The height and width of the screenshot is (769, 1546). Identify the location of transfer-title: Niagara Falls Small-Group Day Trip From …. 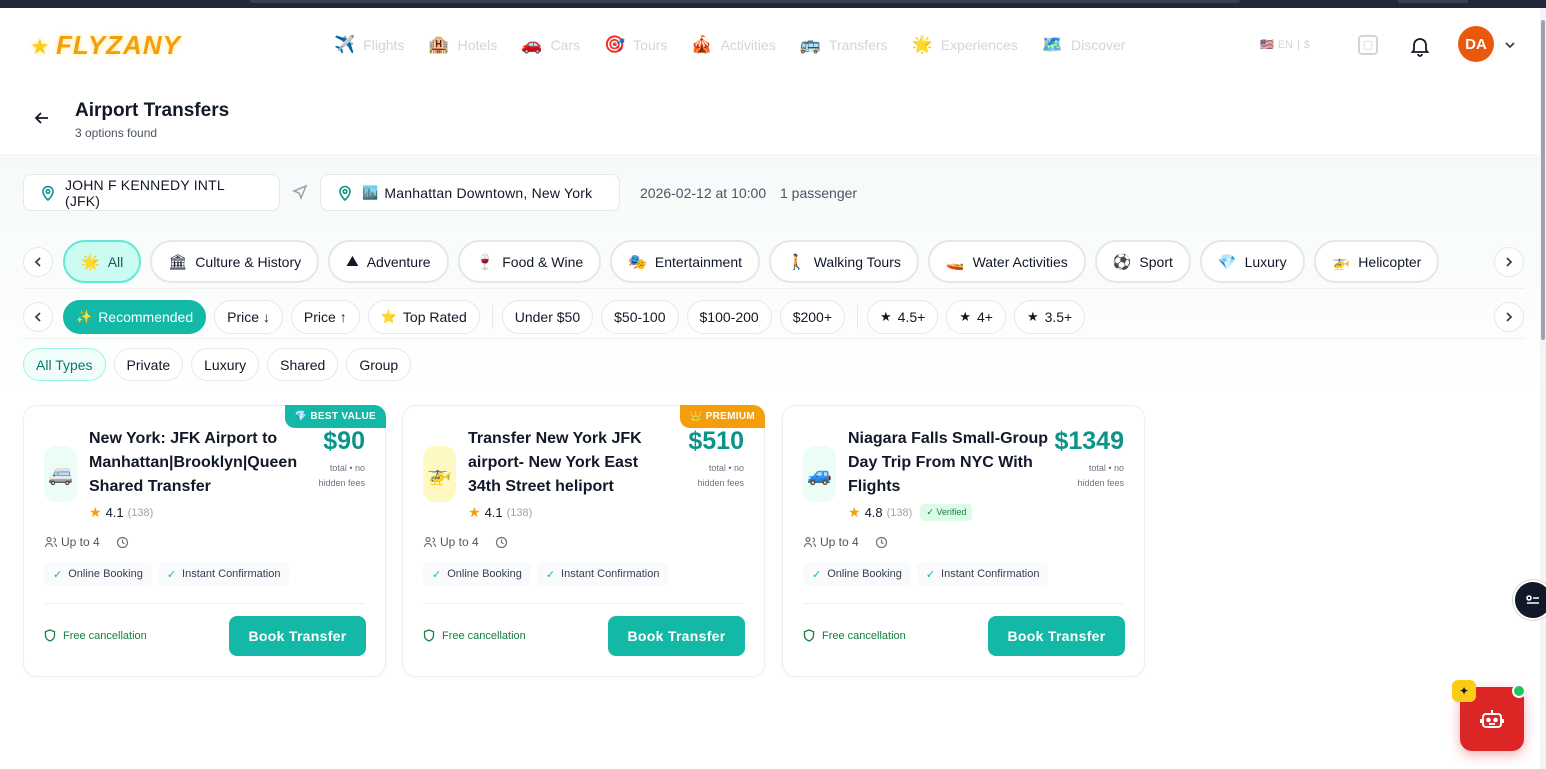
(950, 463).